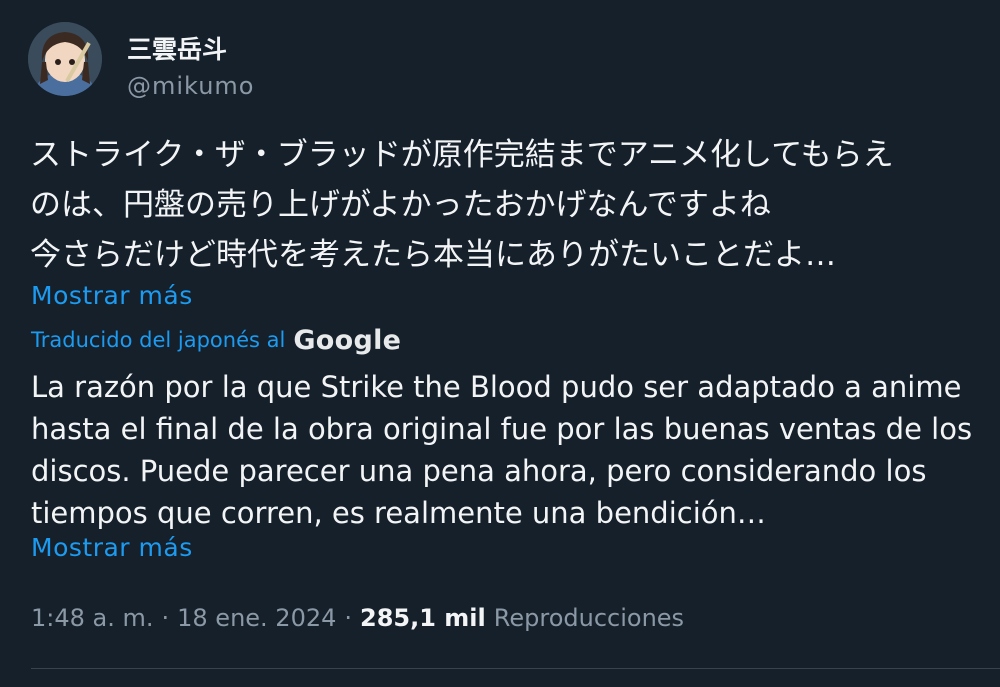  Describe the element at coordinates (462, 155) in the screenshot. I see `tweet-text-line: ストライク・ザ・ブラッドが原作完結までアニメ化してもらえ` at that location.